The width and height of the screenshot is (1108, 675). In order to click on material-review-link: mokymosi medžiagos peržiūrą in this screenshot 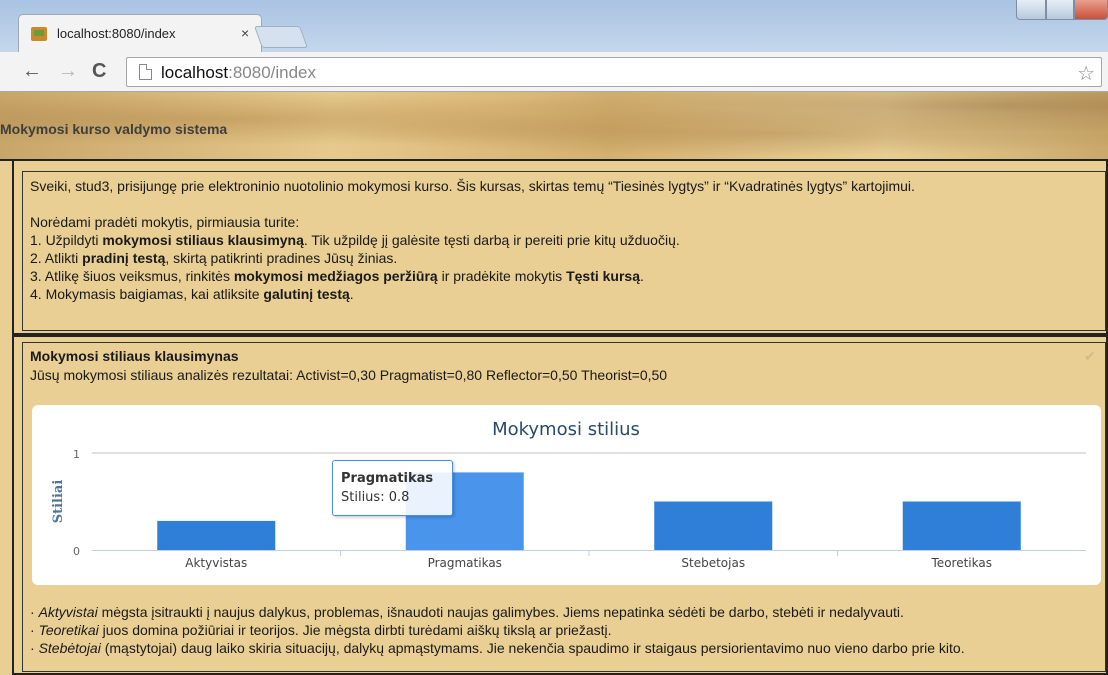, I will do `click(336, 276)`.